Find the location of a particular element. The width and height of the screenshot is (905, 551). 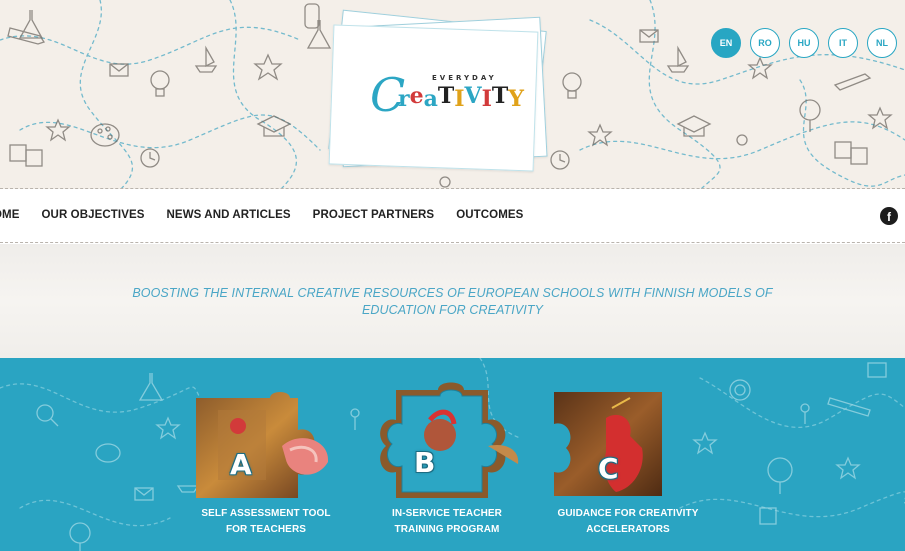

lang-button-hu: HU is located at coordinates (804, 43).